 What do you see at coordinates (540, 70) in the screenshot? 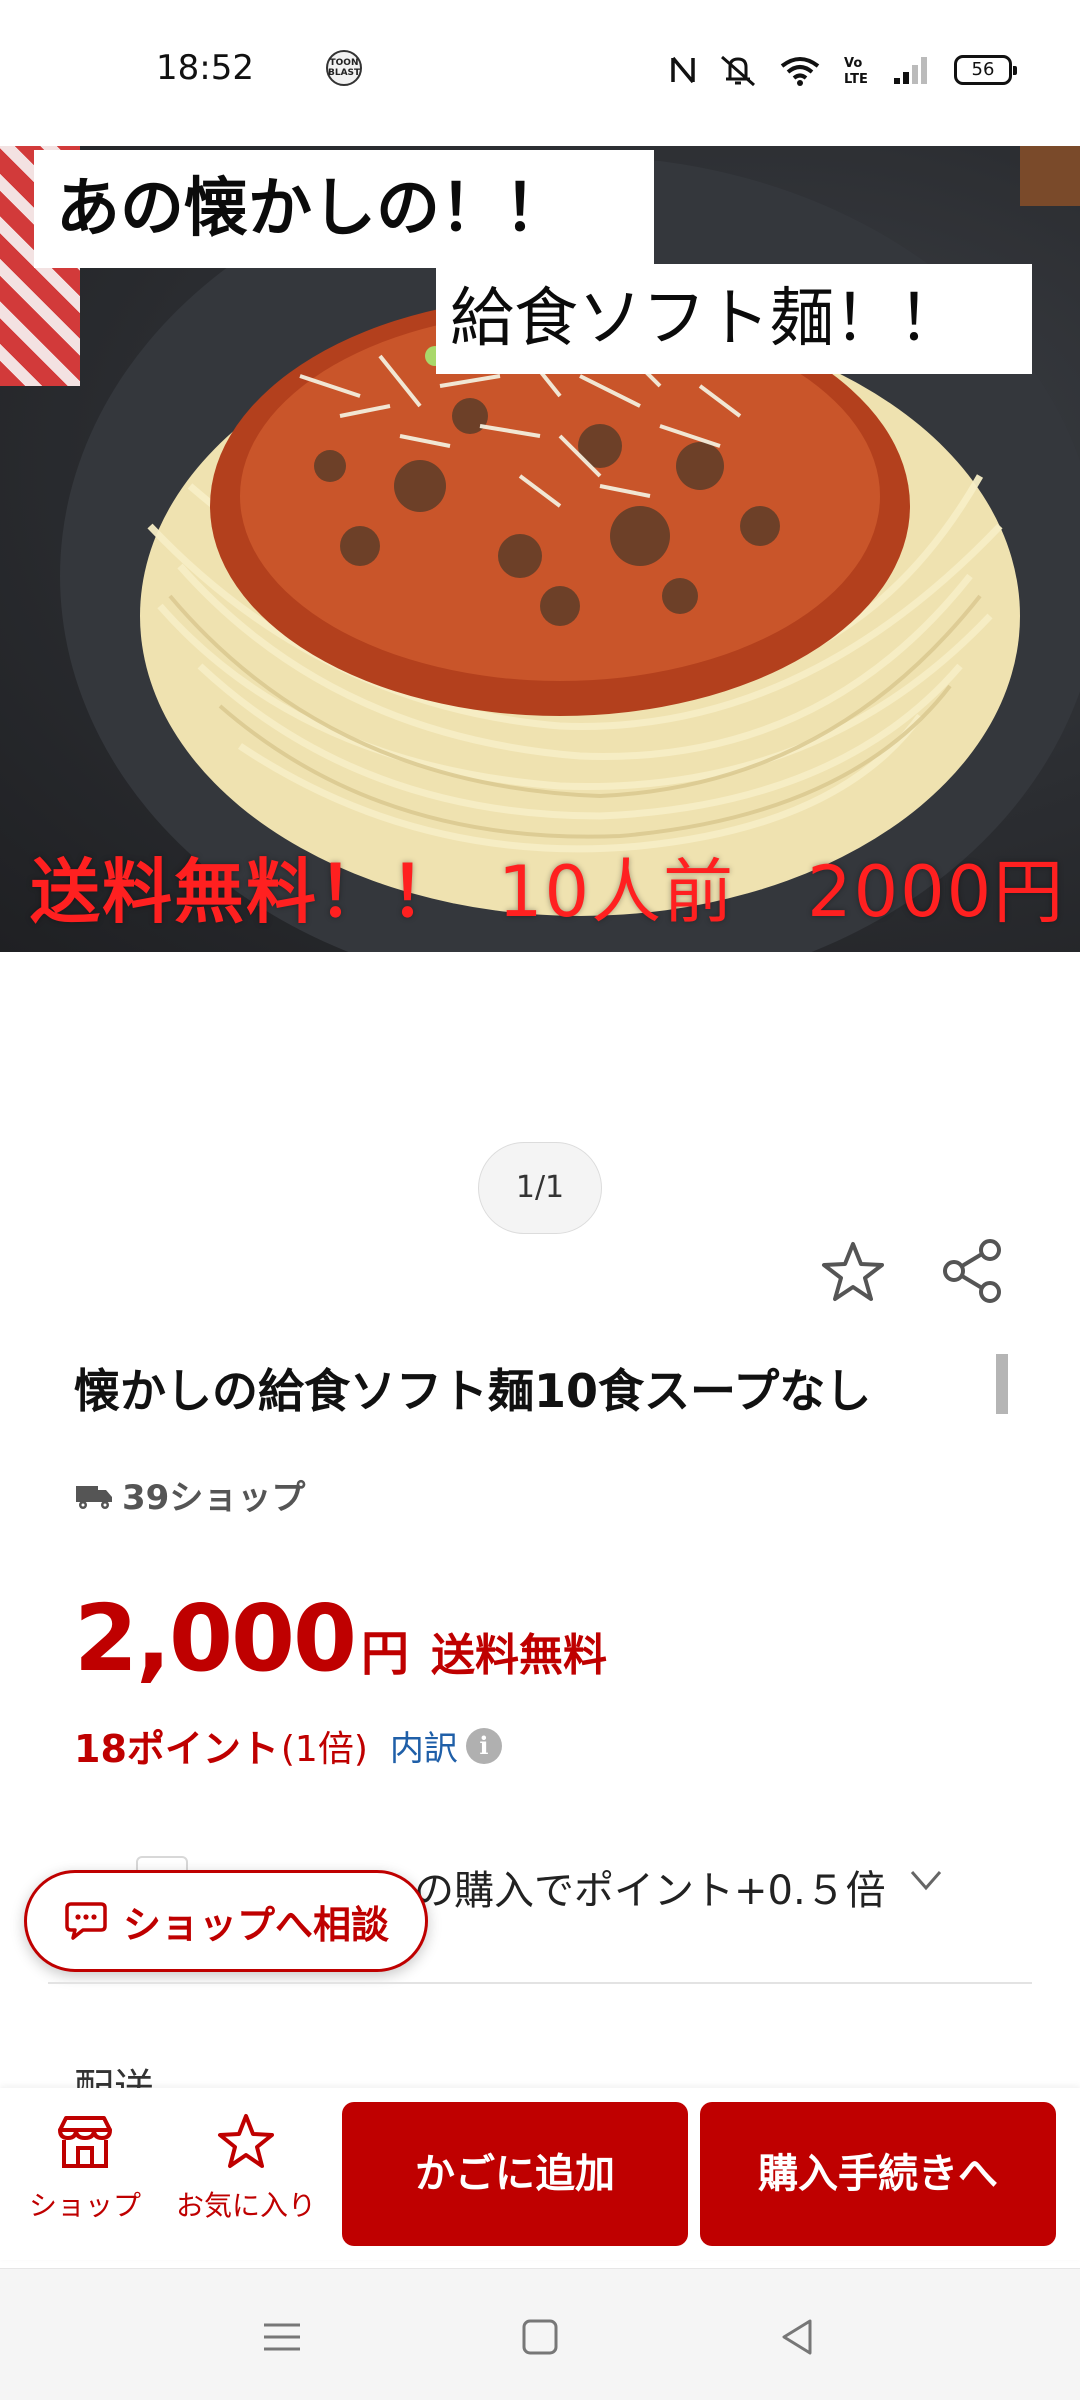
I see `status-bar: 18:52 TOON BLAST Vo LTE 56` at bounding box center [540, 70].